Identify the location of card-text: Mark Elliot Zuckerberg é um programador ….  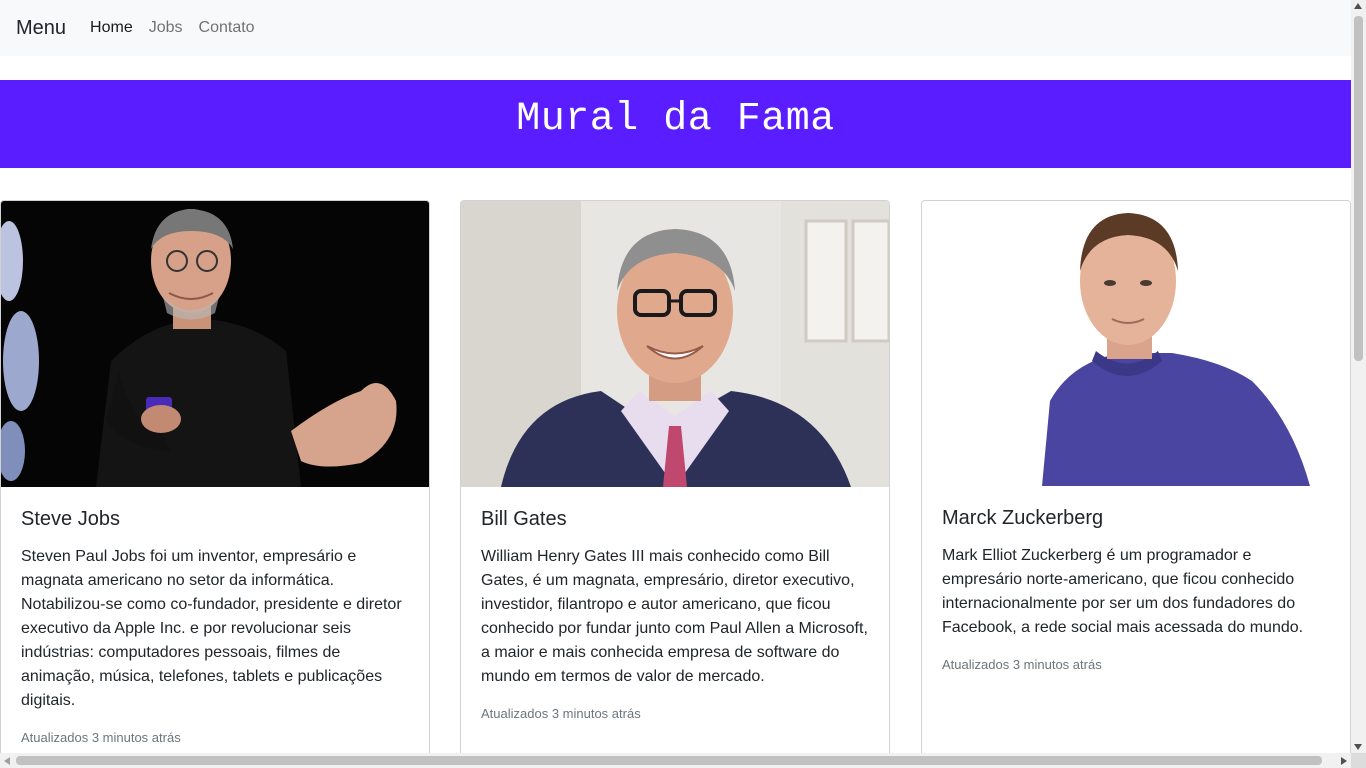
(1123, 591).